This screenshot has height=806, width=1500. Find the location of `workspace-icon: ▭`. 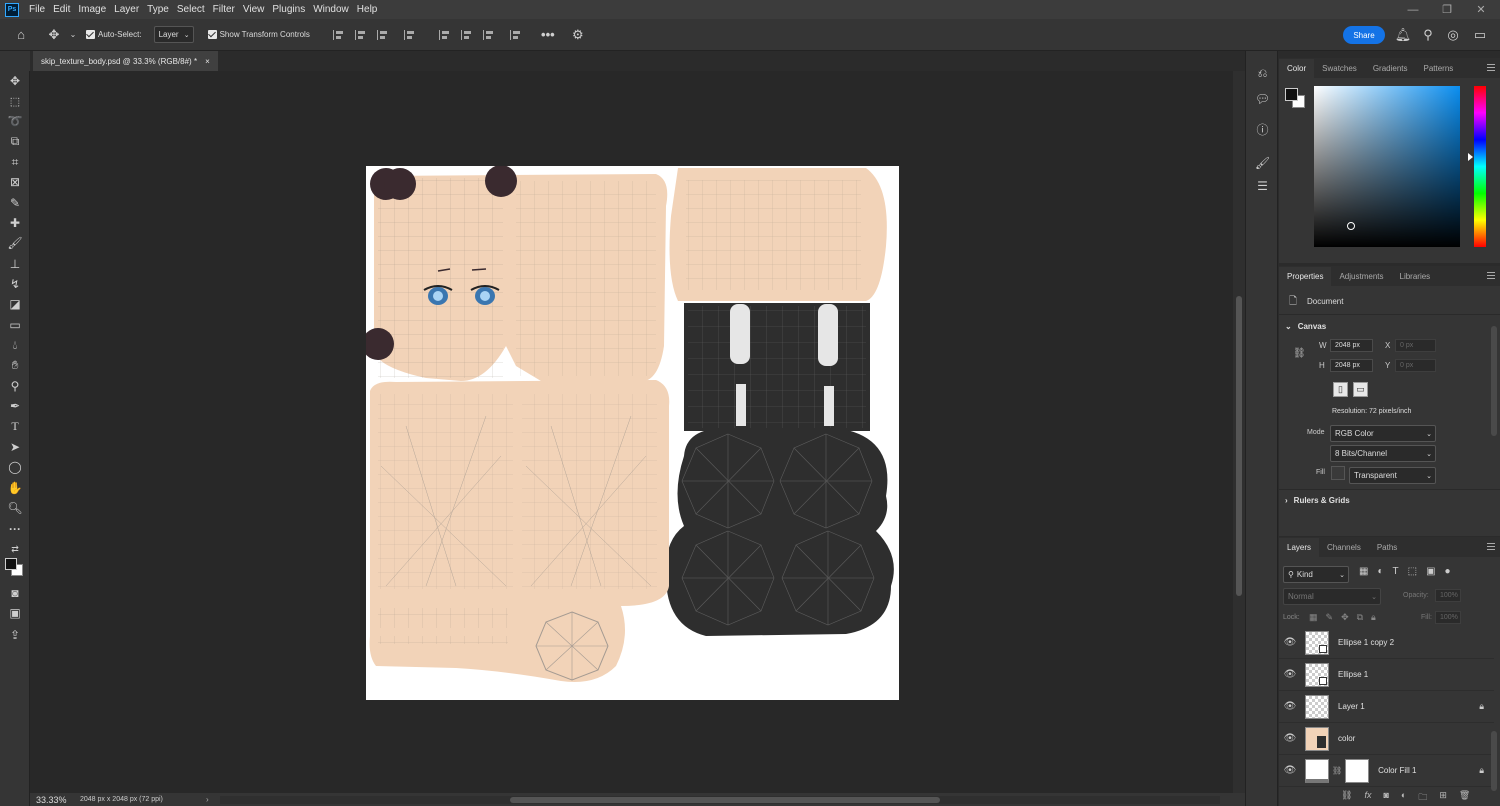

workspace-icon: ▭ is located at coordinates (1480, 35).